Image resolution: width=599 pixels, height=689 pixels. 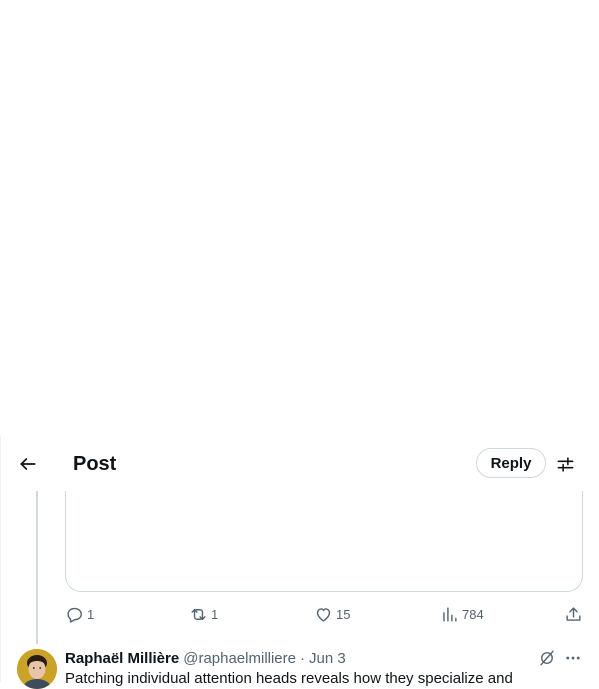 I want to click on like-action: 15, so click(x=332, y=614).